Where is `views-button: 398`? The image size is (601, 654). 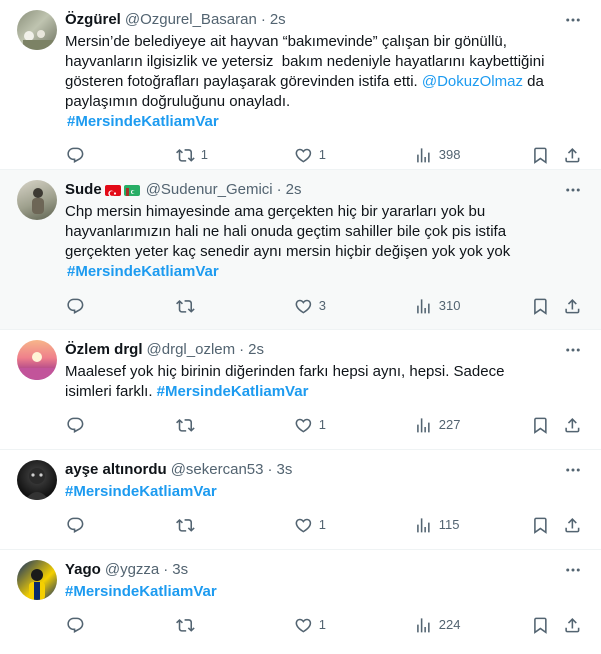 views-button: 398 is located at coordinates (437, 155).